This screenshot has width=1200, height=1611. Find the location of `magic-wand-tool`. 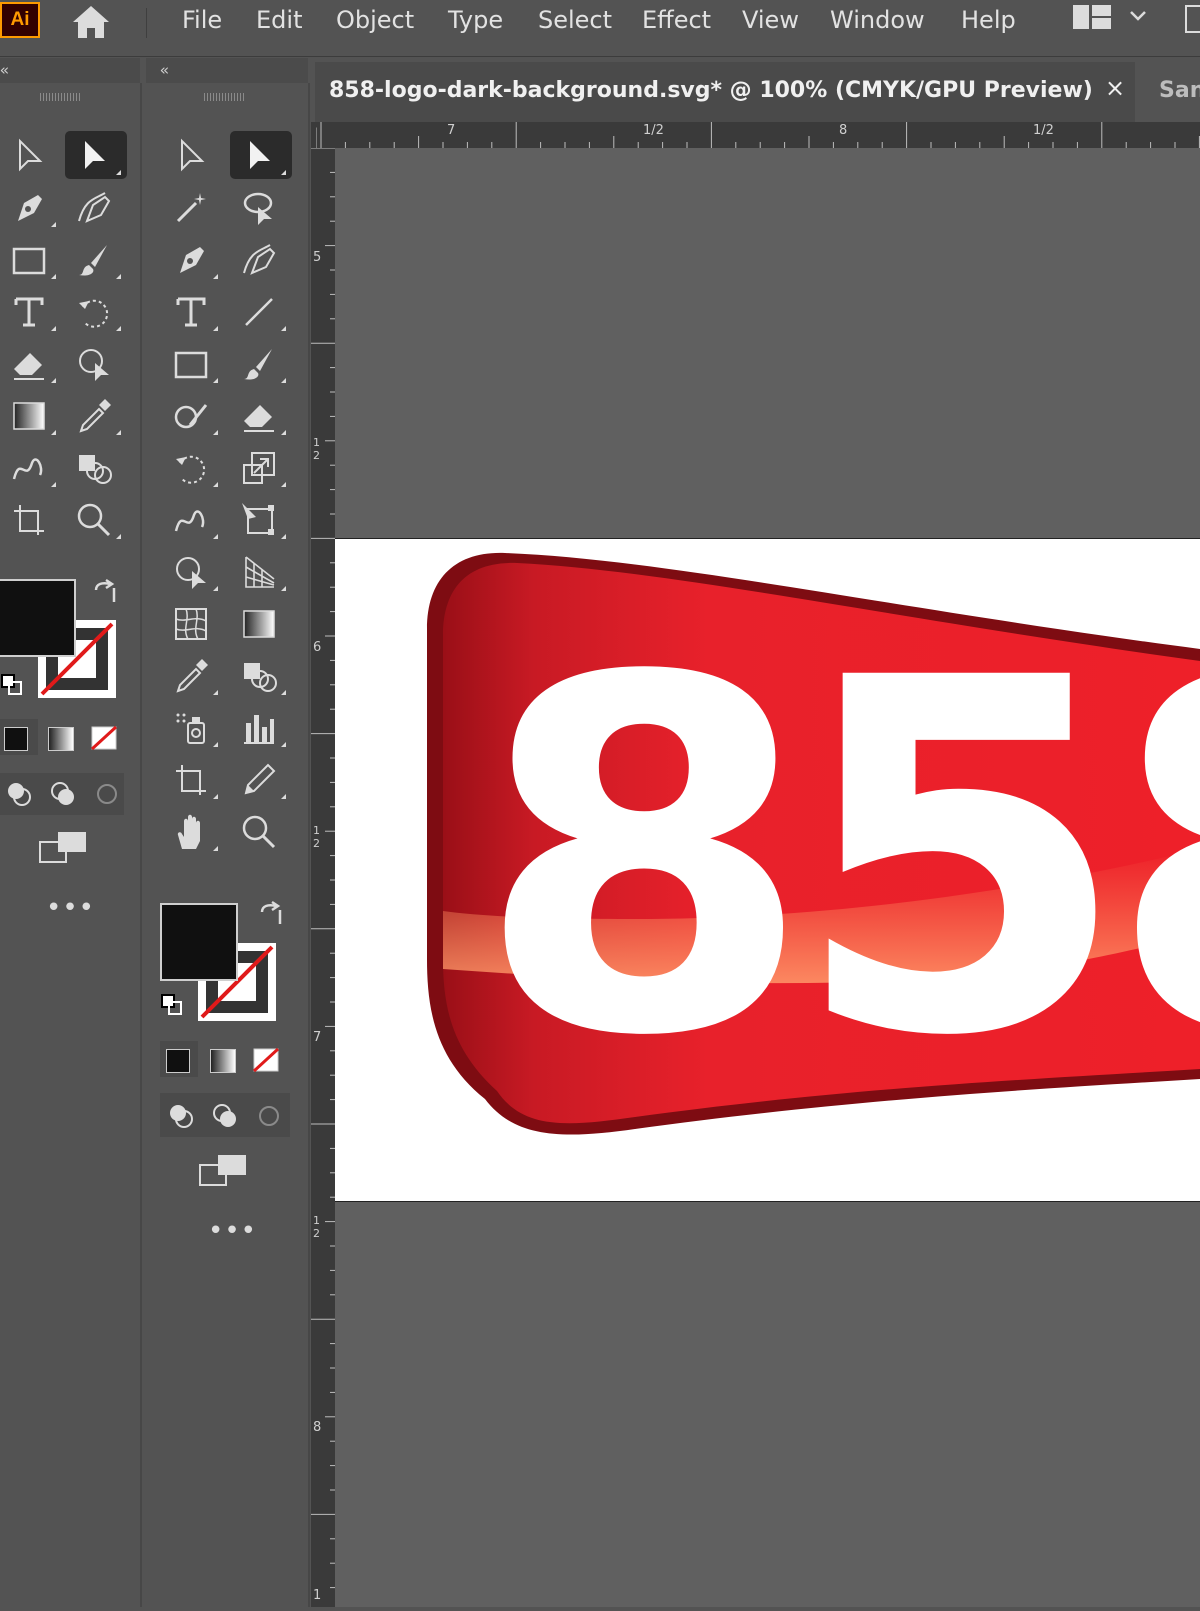

magic-wand-tool is located at coordinates (193, 207).